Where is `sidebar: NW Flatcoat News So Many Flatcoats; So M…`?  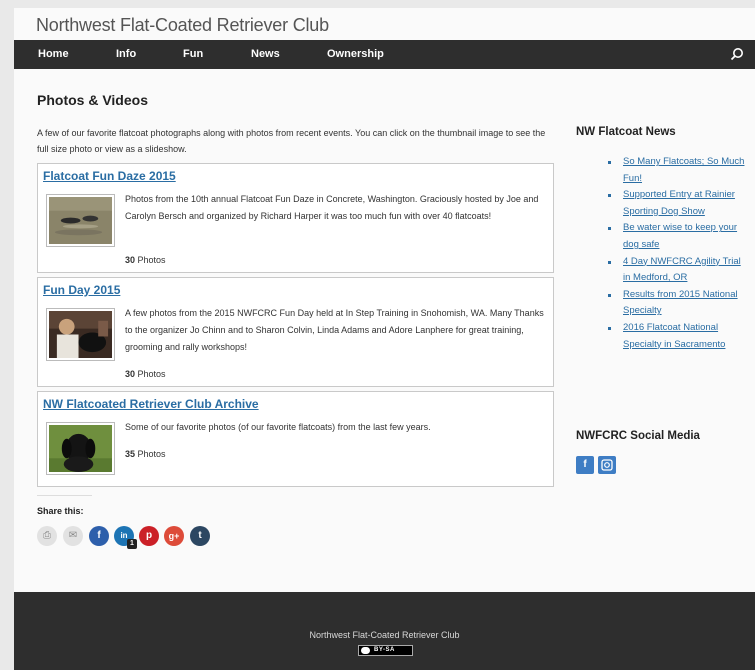
sidebar: NW Flatcoat News So Many Flatcoats; So M… is located at coordinates (661, 300).